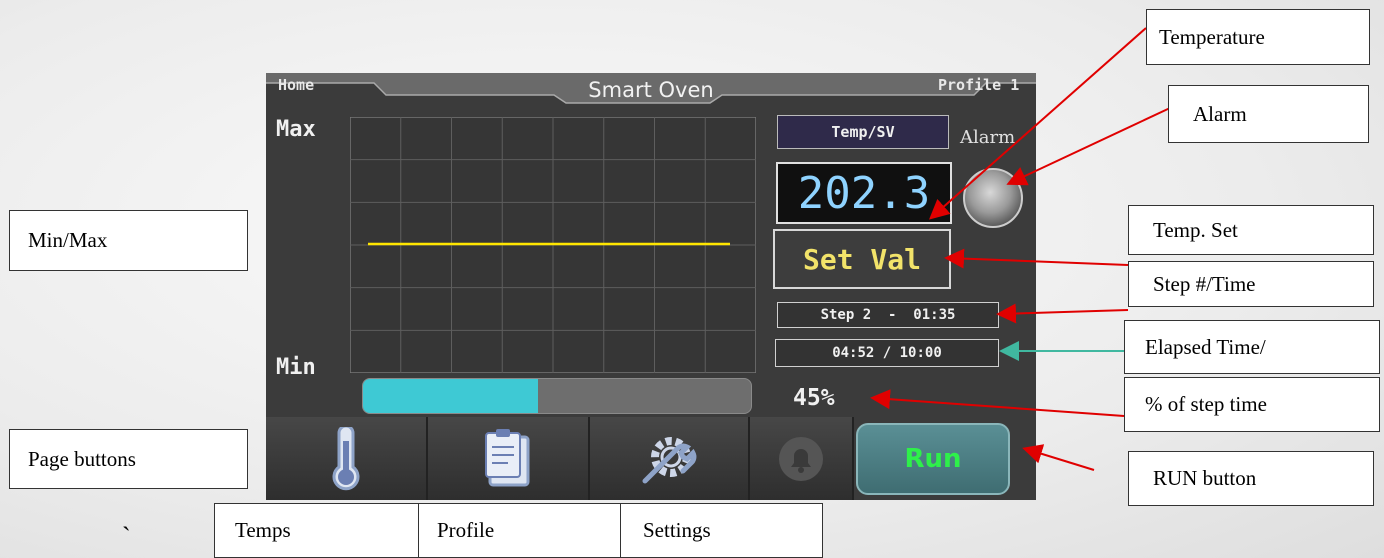 This screenshot has width=1384, height=558. I want to click on arrow-temperature, so click(1038, 123).